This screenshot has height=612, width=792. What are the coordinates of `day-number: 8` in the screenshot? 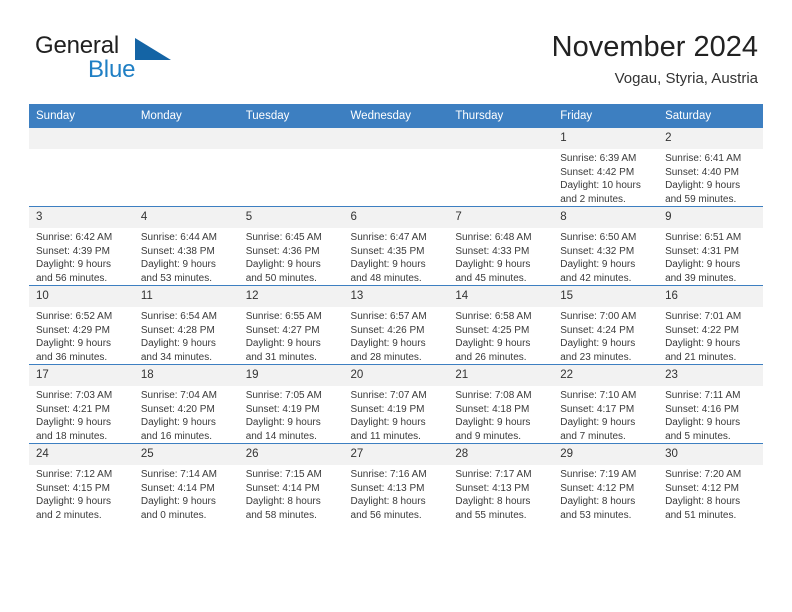 It's located at (606, 217).